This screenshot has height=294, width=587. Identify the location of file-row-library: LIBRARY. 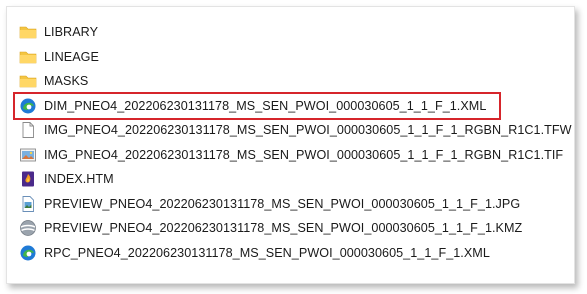
(294, 32).